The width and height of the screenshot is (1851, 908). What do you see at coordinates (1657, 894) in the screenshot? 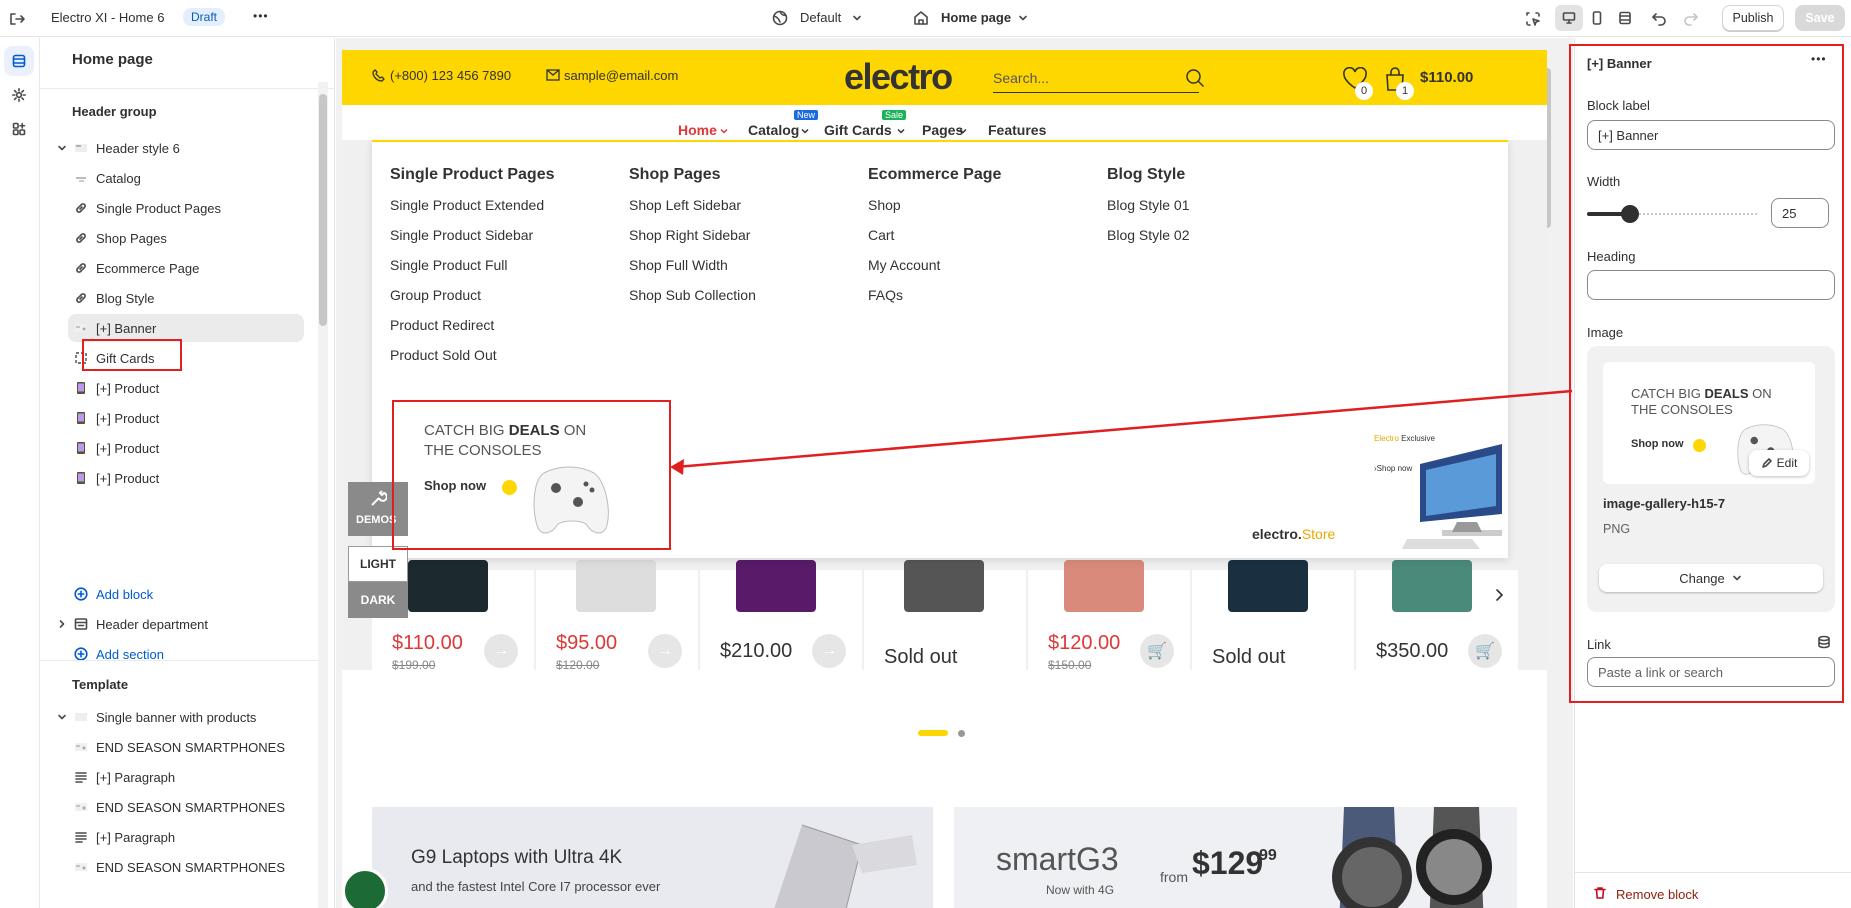
I see `remove-block-button: Remove block` at bounding box center [1657, 894].